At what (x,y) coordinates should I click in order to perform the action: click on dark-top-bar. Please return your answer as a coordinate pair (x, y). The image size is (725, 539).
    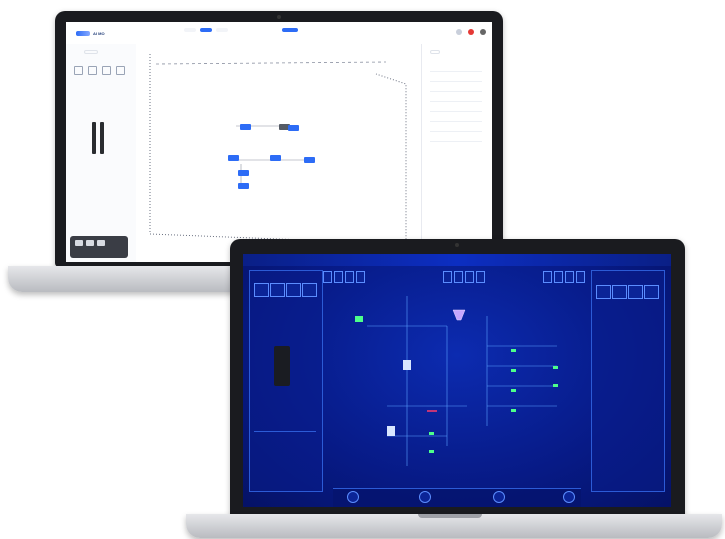
    Looking at the image, I should click on (457, 260).